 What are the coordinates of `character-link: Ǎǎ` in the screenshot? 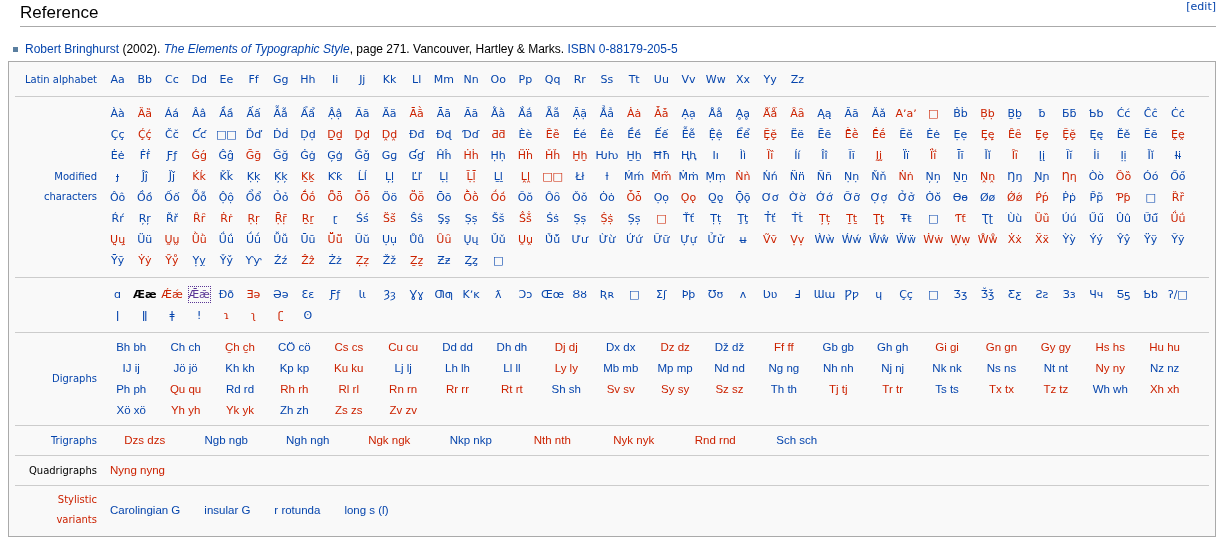 It's located at (879, 113).